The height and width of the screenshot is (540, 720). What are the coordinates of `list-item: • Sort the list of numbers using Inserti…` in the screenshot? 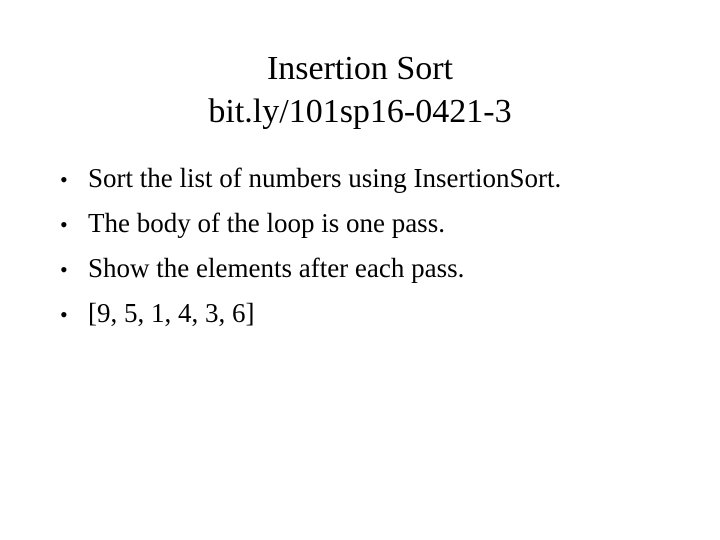 It's located at (376, 184).